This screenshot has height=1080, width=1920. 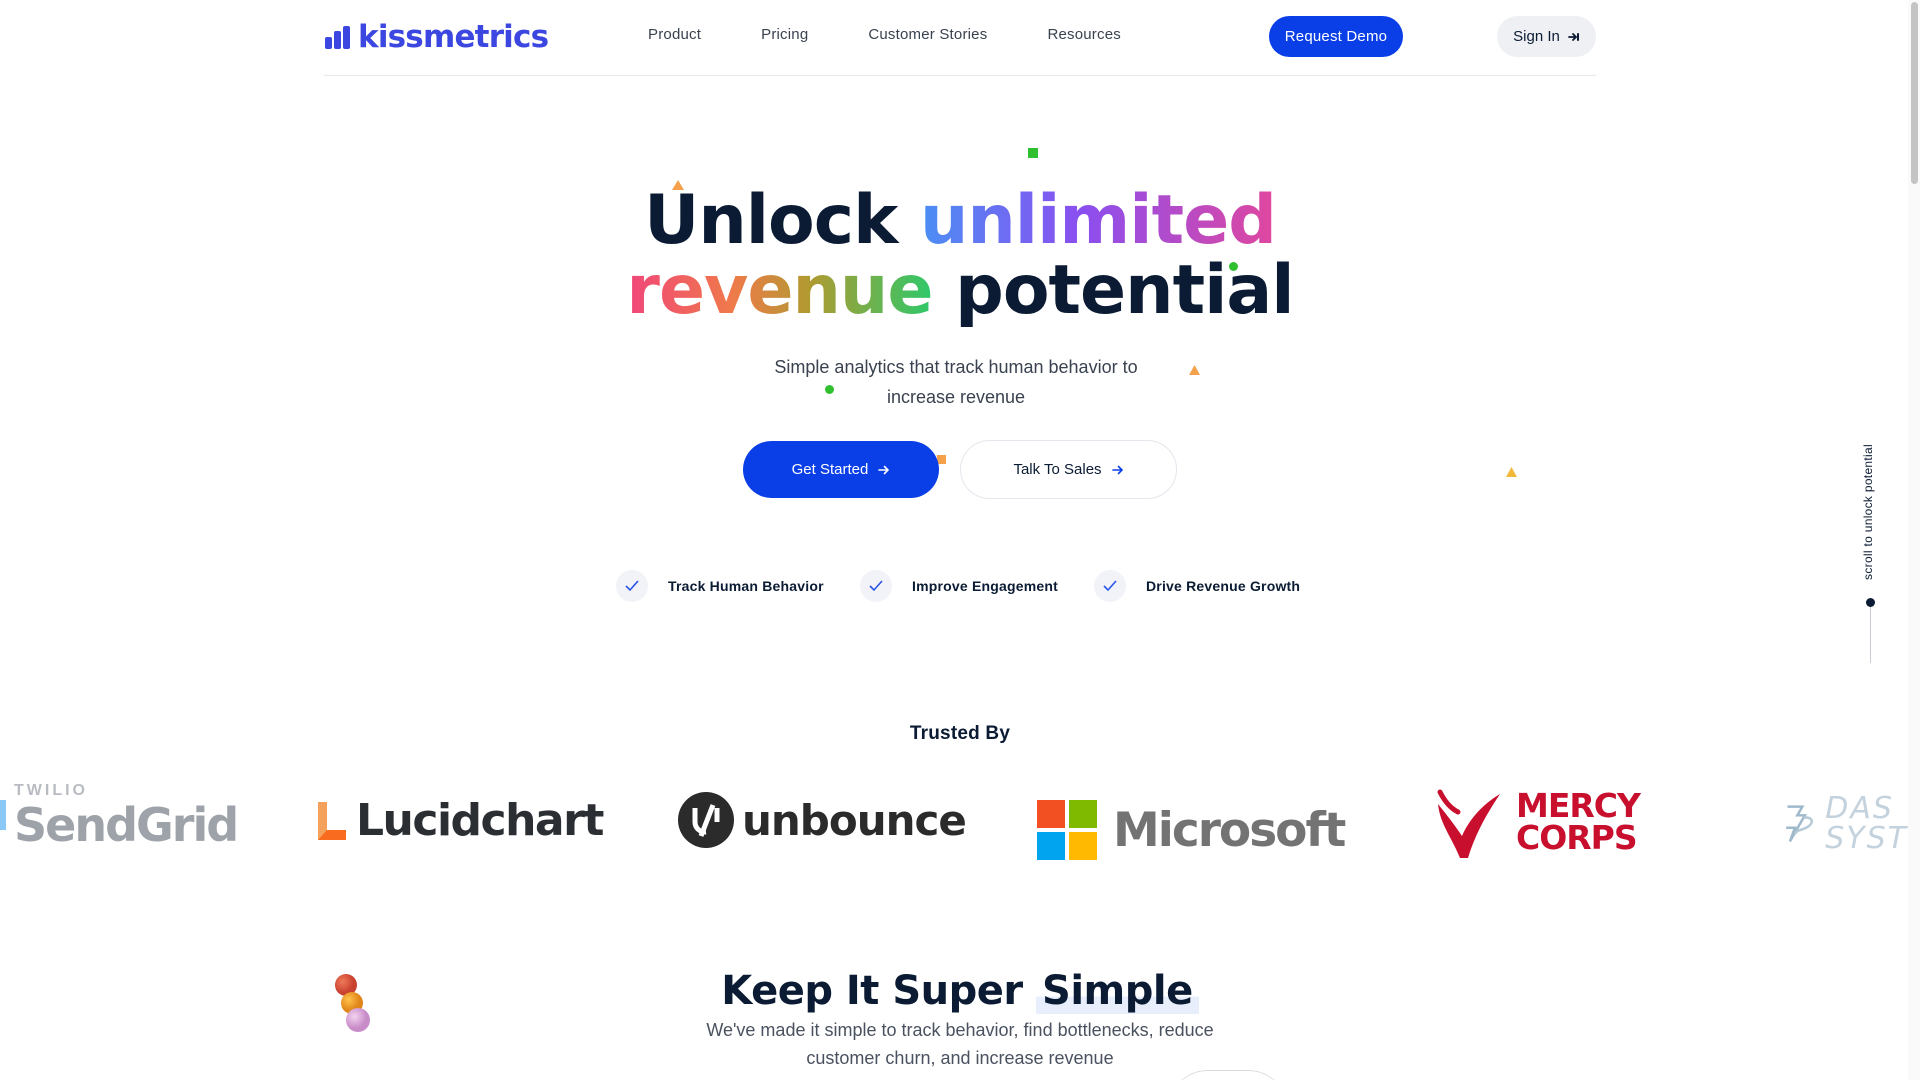 What do you see at coordinates (3, 815) in the screenshot?
I see `sendgrid-accent` at bounding box center [3, 815].